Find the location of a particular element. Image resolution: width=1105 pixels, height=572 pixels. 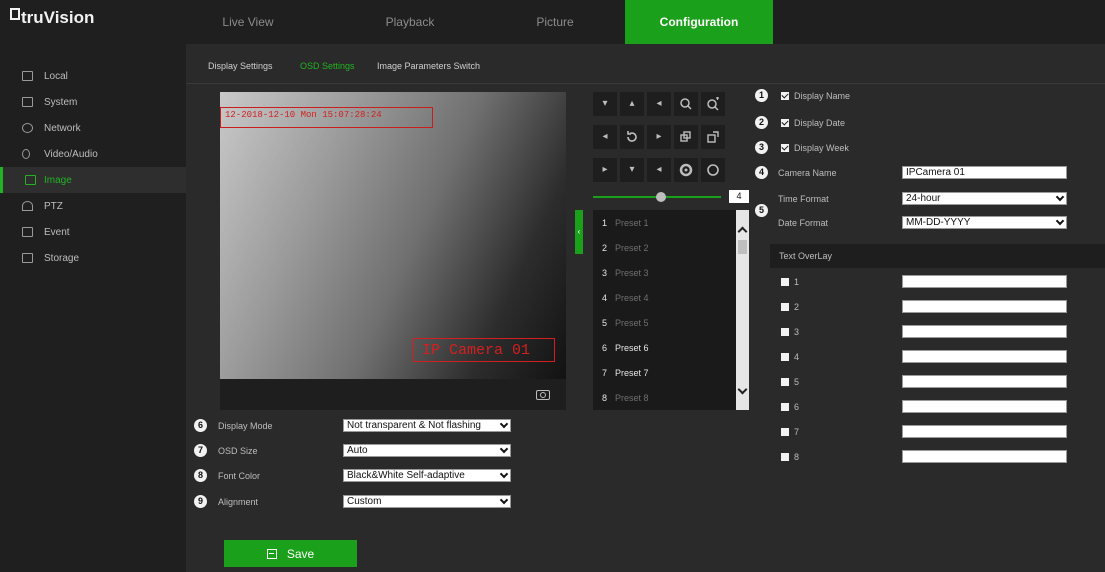

ptz-down-right-button: ◂ is located at coordinates (659, 170).